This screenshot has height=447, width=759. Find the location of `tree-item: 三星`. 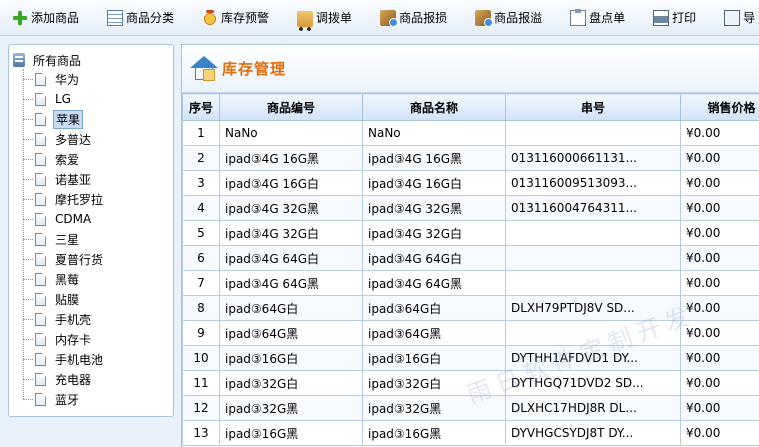

tree-item: 三星 is located at coordinates (96, 239).